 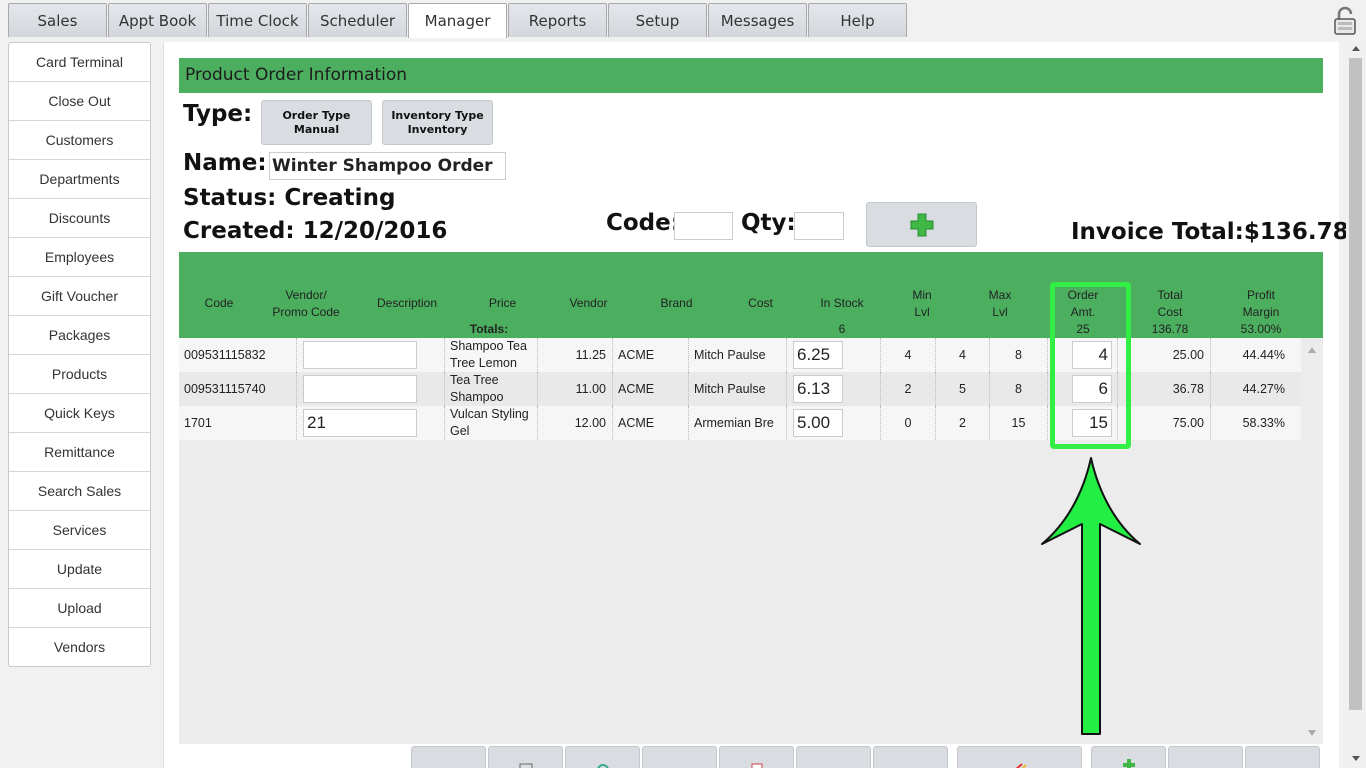 I want to click on panel-title: Product Order Information, so click(x=751, y=75).